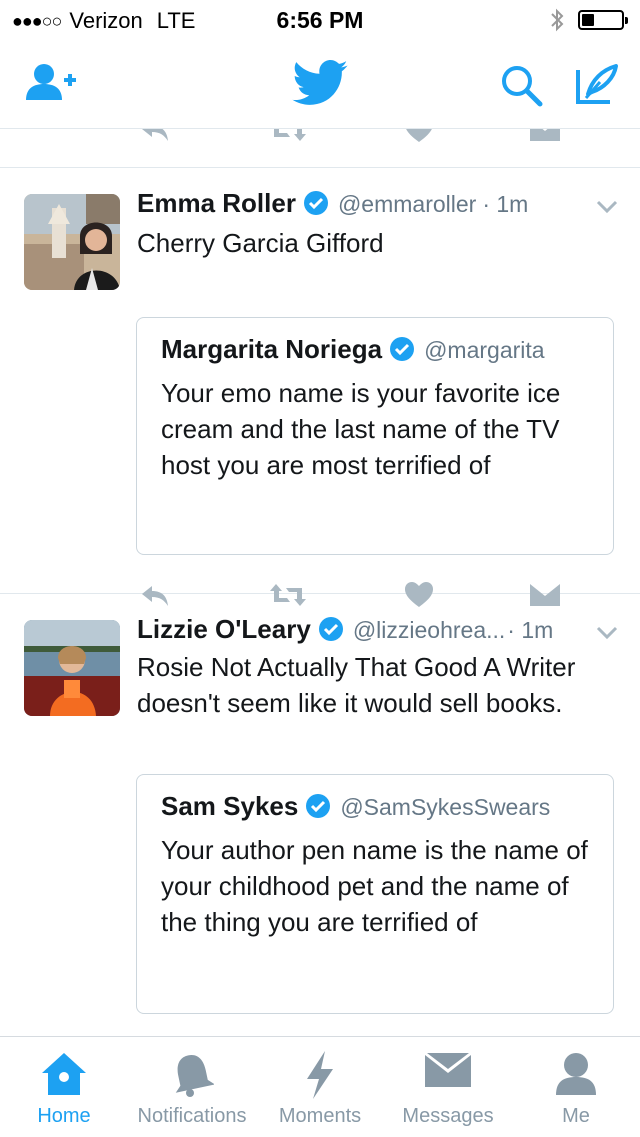 The image size is (640, 1137). What do you see at coordinates (320, 1075) in the screenshot?
I see `lightning-icon` at bounding box center [320, 1075].